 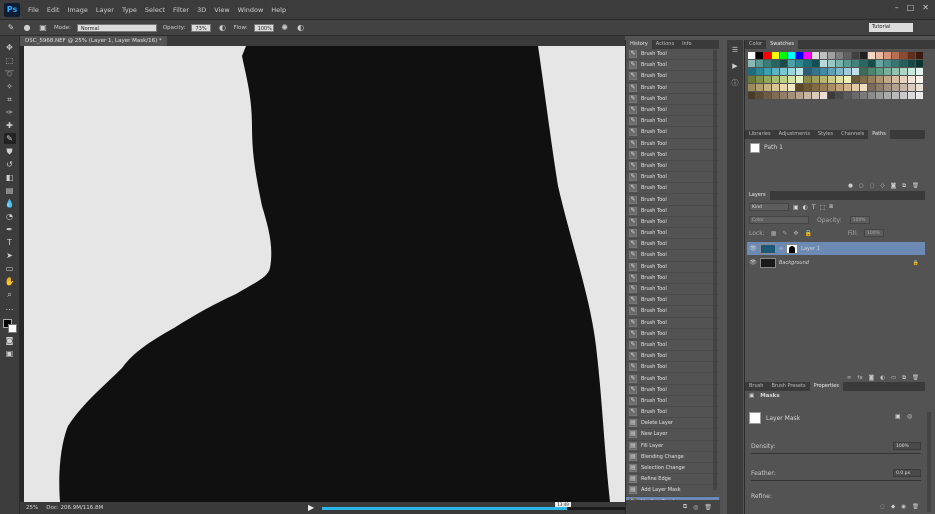 What do you see at coordinates (301, 28) in the screenshot?
I see `pressure-size-icon: ◐` at bounding box center [301, 28].